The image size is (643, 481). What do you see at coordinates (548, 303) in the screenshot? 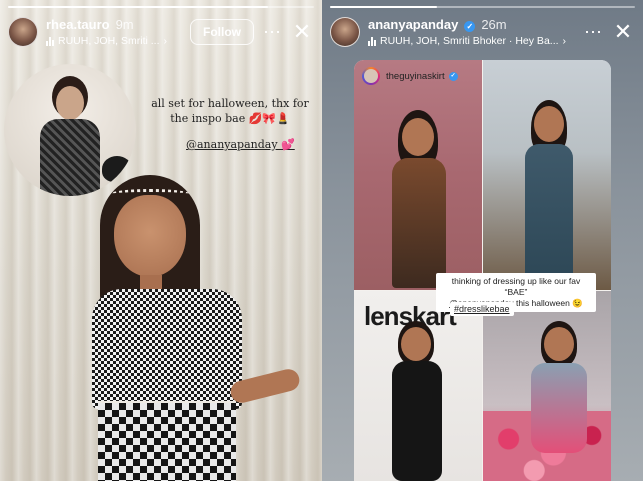
I see `sticker-line2: this halloween 😉` at bounding box center [548, 303].